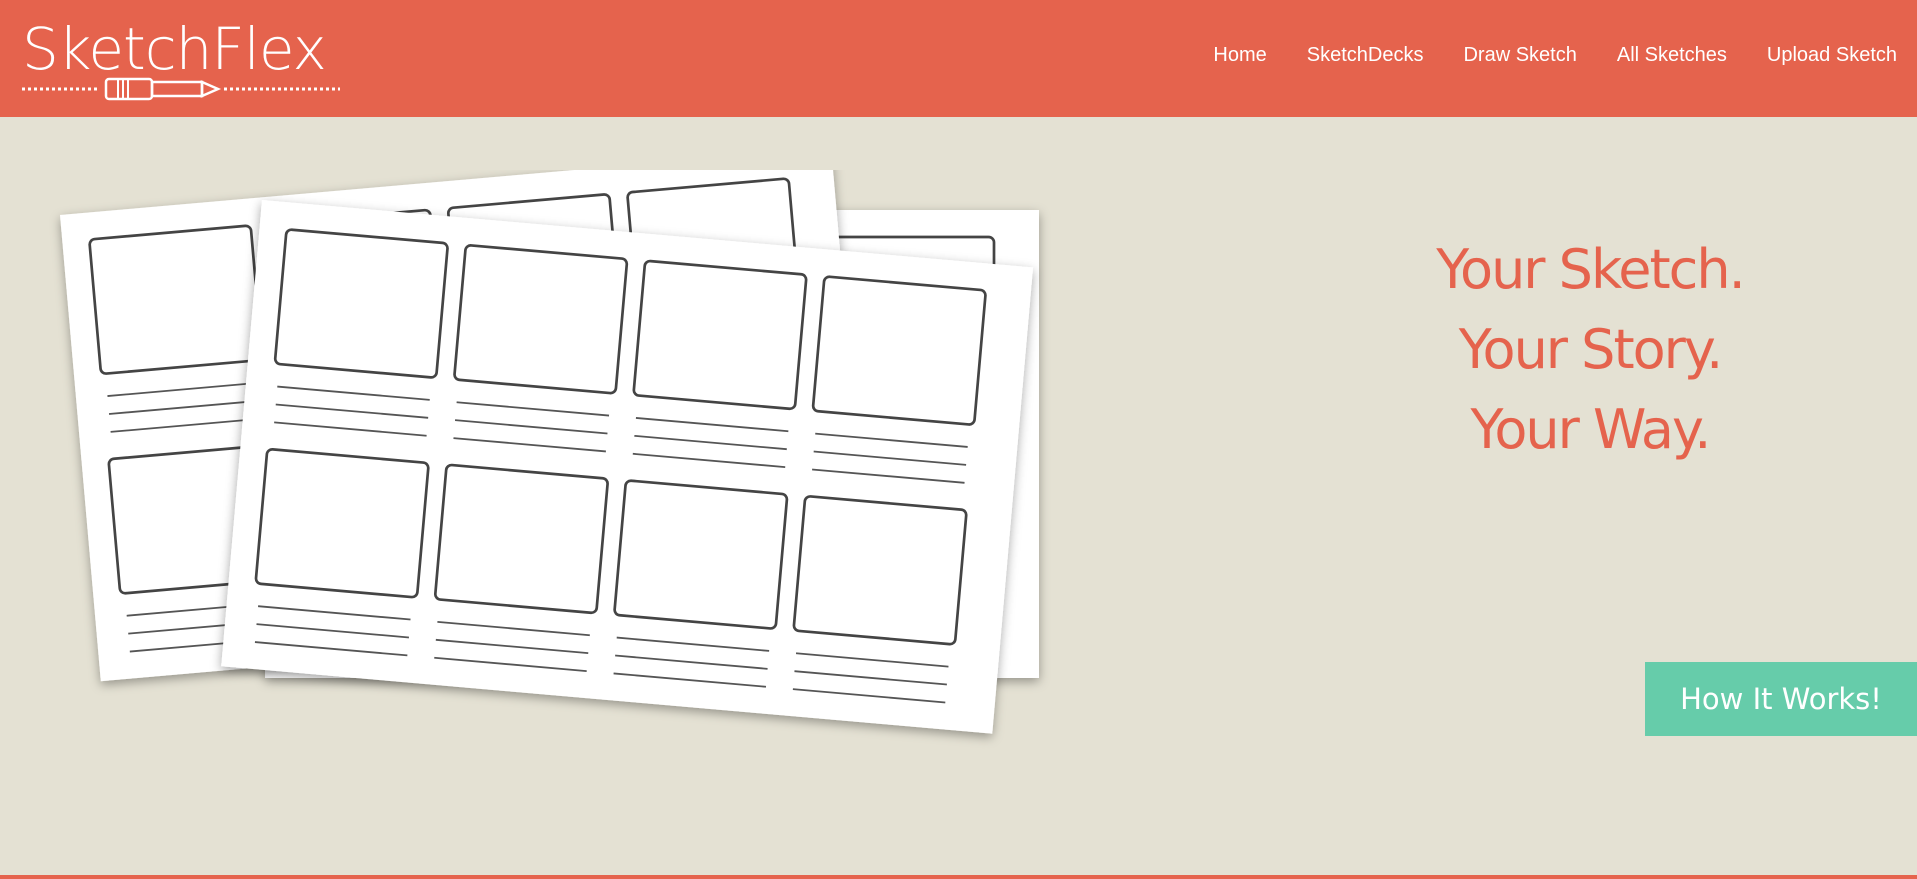 This screenshot has width=1917, height=879. I want to click on tagline-line-1: Your Sketch., so click(1591, 269).